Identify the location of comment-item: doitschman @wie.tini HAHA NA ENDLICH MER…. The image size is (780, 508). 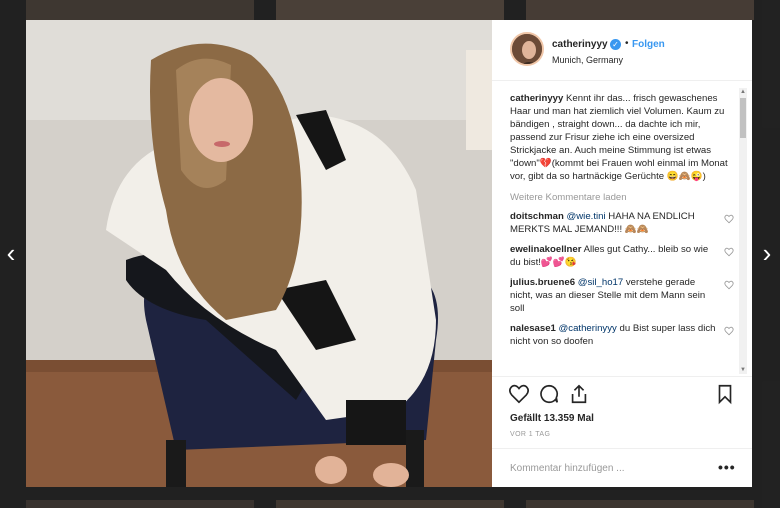
(622, 223).